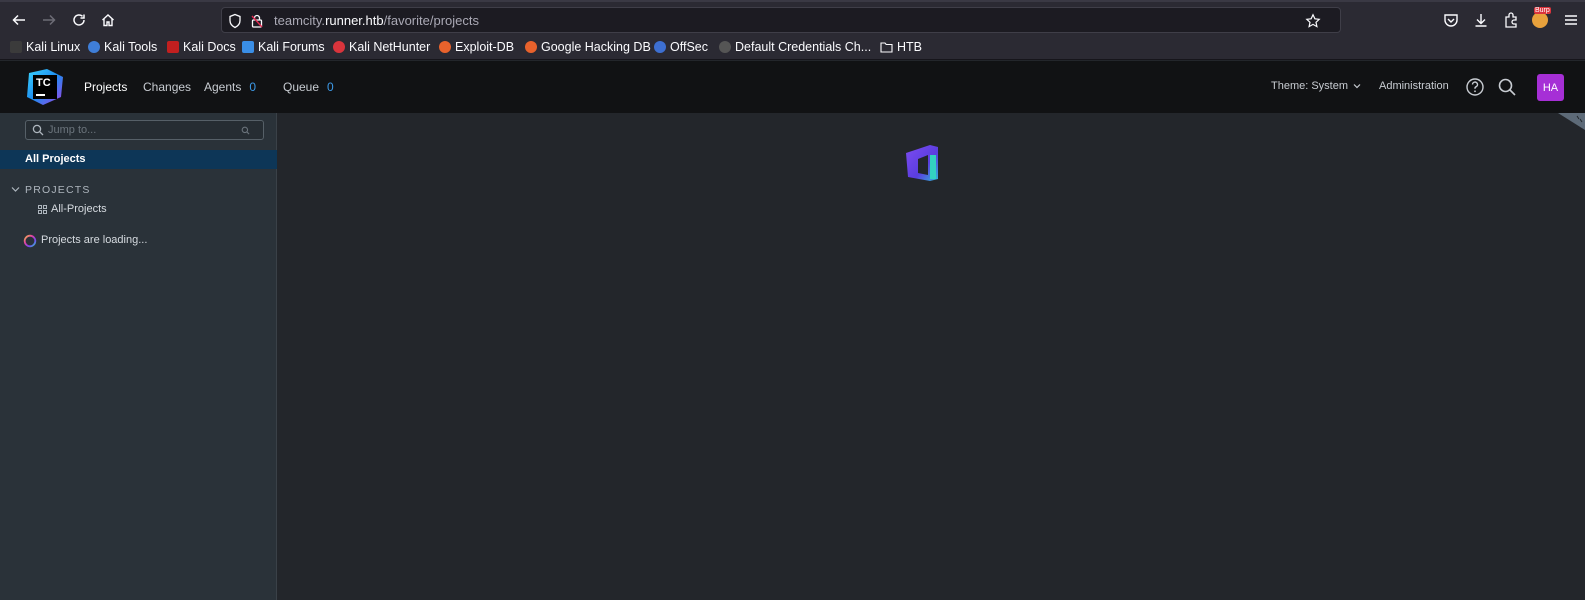 Image resolution: width=1585 pixels, height=600 pixels. I want to click on reload-button, so click(79, 20).